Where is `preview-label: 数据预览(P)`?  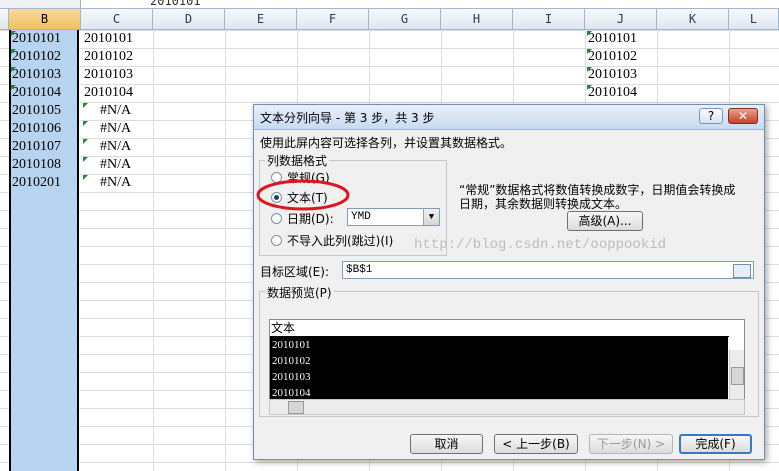 preview-label: 数据预览(P) is located at coordinates (299, 292).